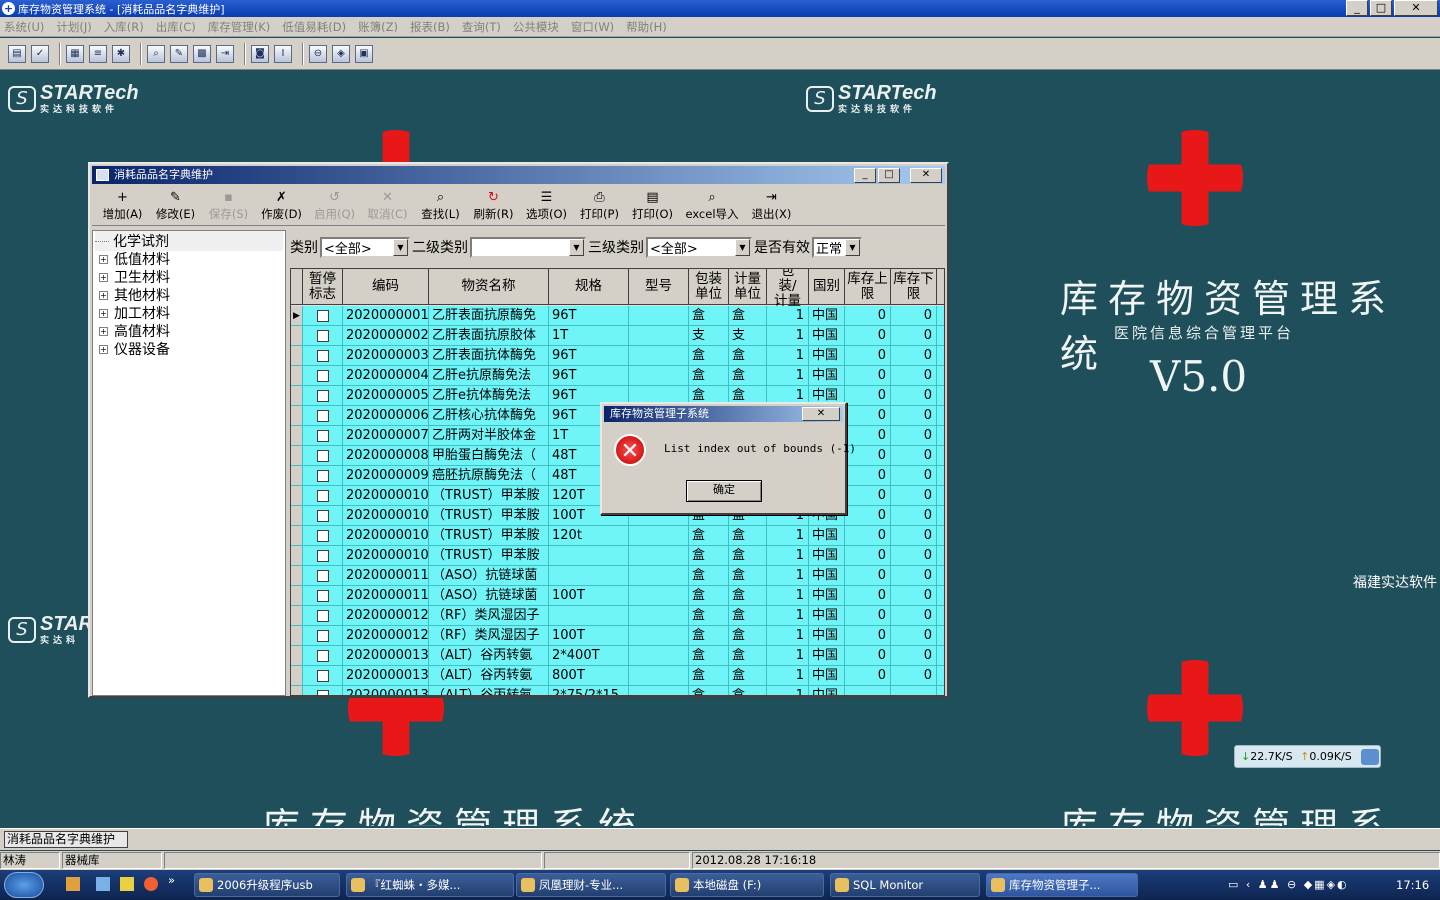 The height and width of the screenshot is (900, 1440). Describe the element at coordinates (202, 53) in the screenshot. I see `calculator-icon: ▩` at that location.